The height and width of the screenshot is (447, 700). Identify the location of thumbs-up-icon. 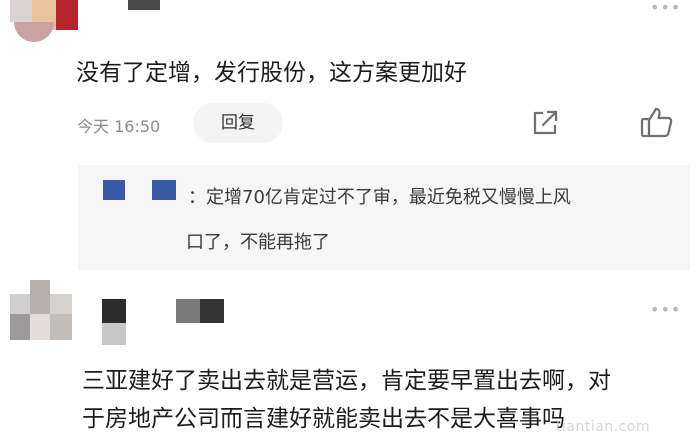
(657, 122).